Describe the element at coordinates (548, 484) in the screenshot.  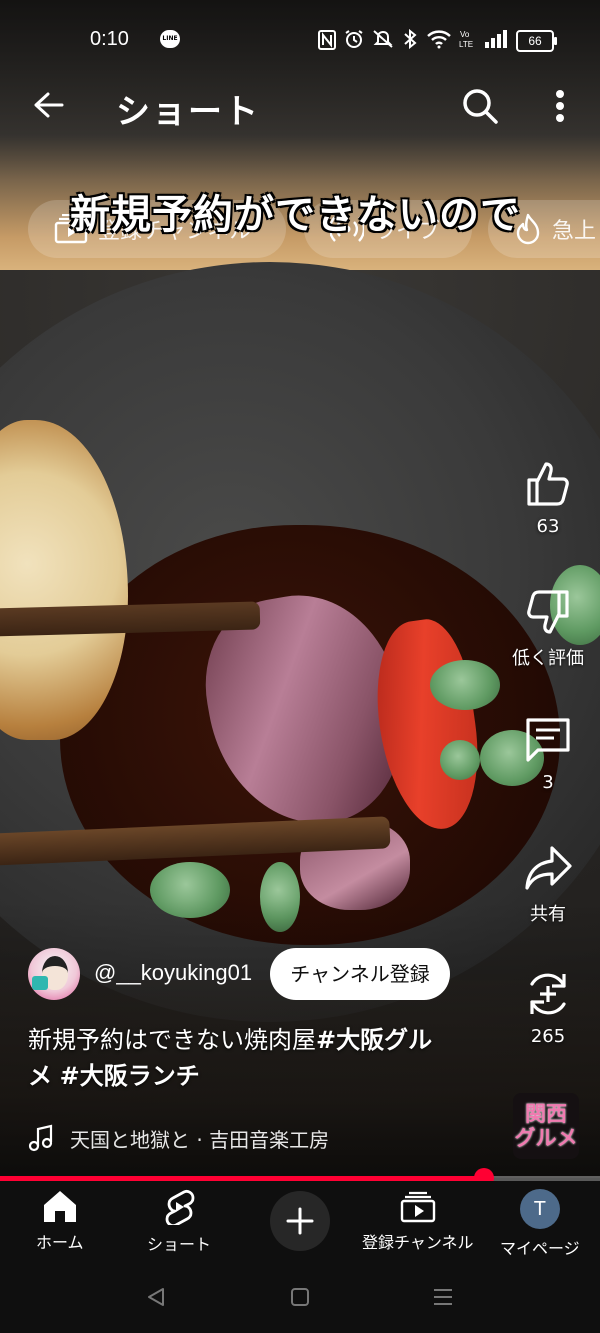
I see `thumbs-up-icon` at that location.